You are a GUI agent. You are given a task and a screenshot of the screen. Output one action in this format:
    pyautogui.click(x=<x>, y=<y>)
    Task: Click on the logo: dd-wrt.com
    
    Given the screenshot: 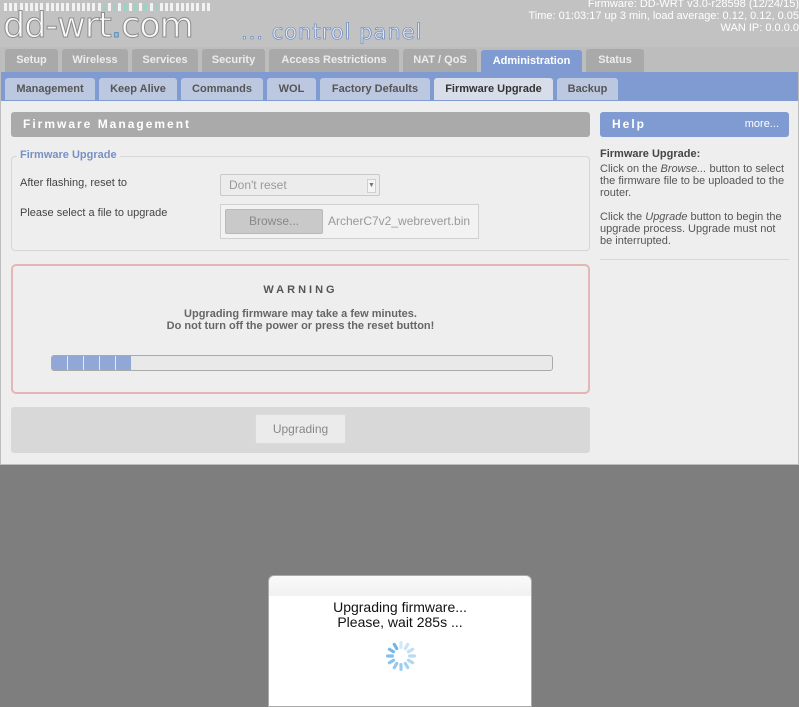 What is the action you would take?
    pyautogui.click(x=99, y=26)
    